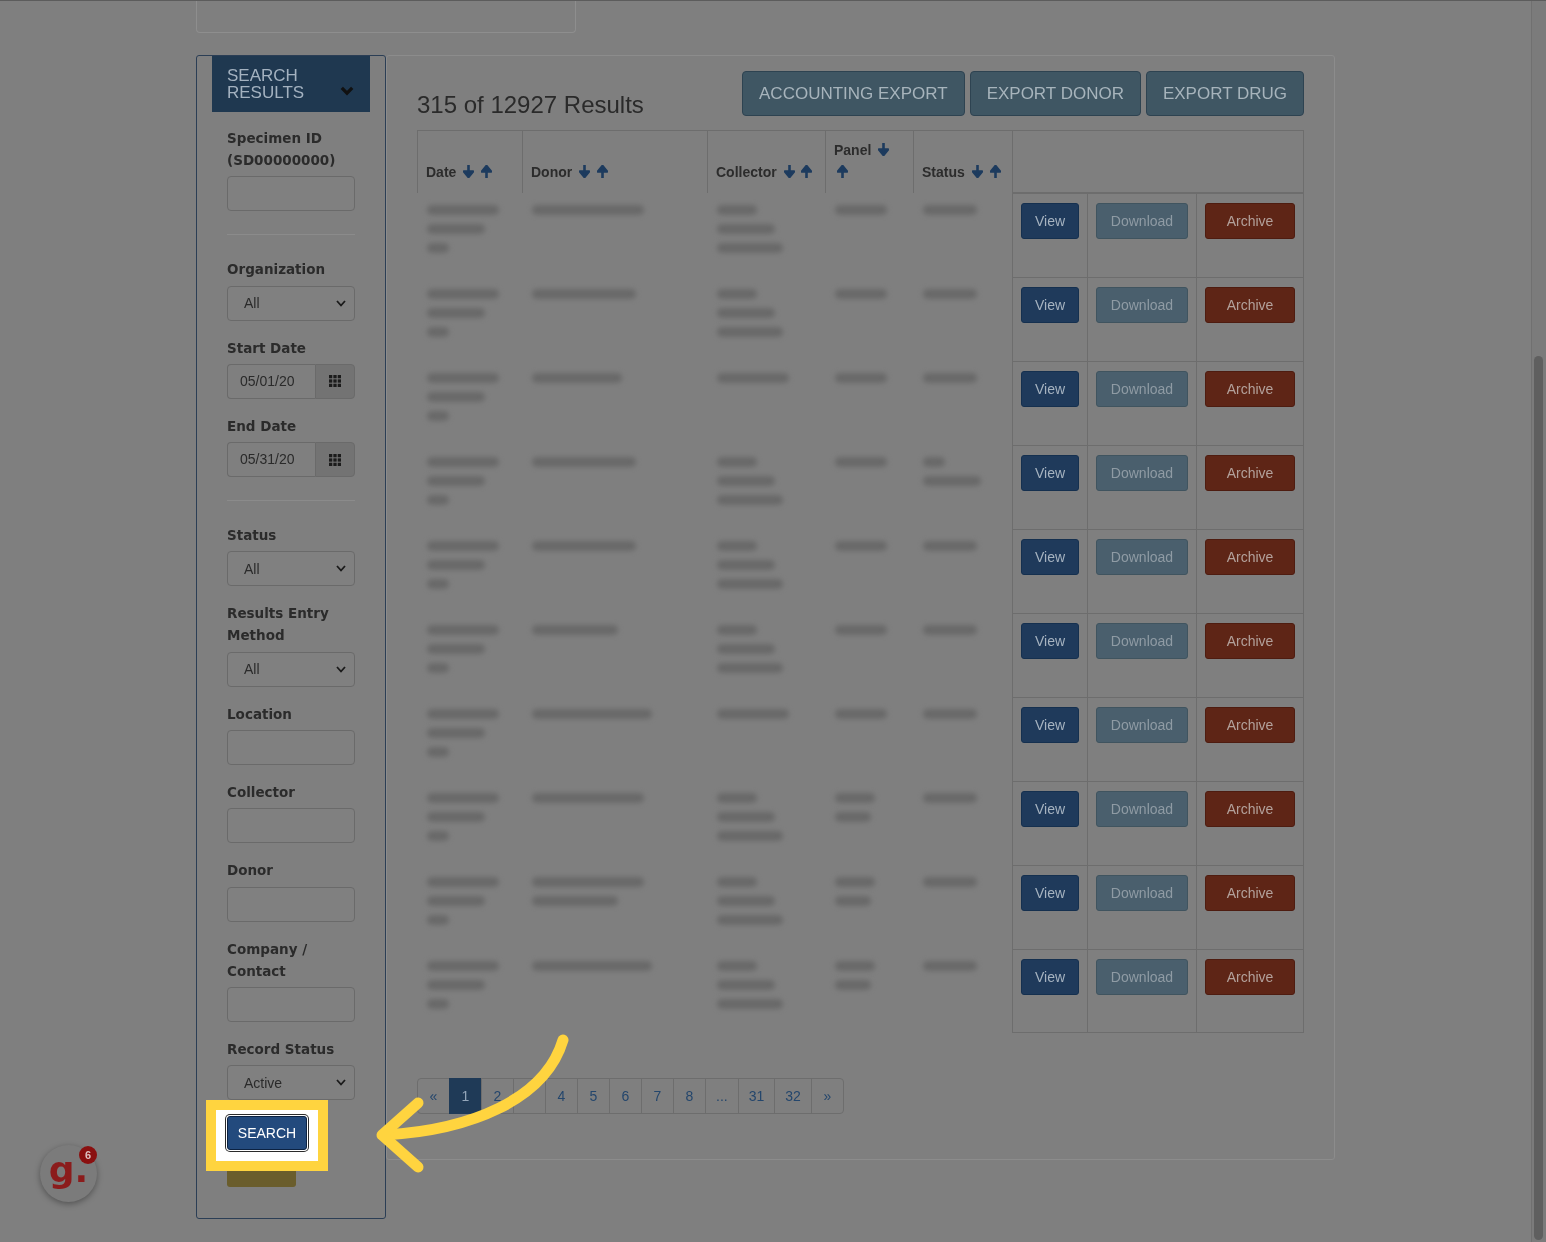 The width and height of the screenshot is (1546, 1242). Describe the element at coordinates (261, 793) in the screenshot. I see `field-label: Collector` at that location.